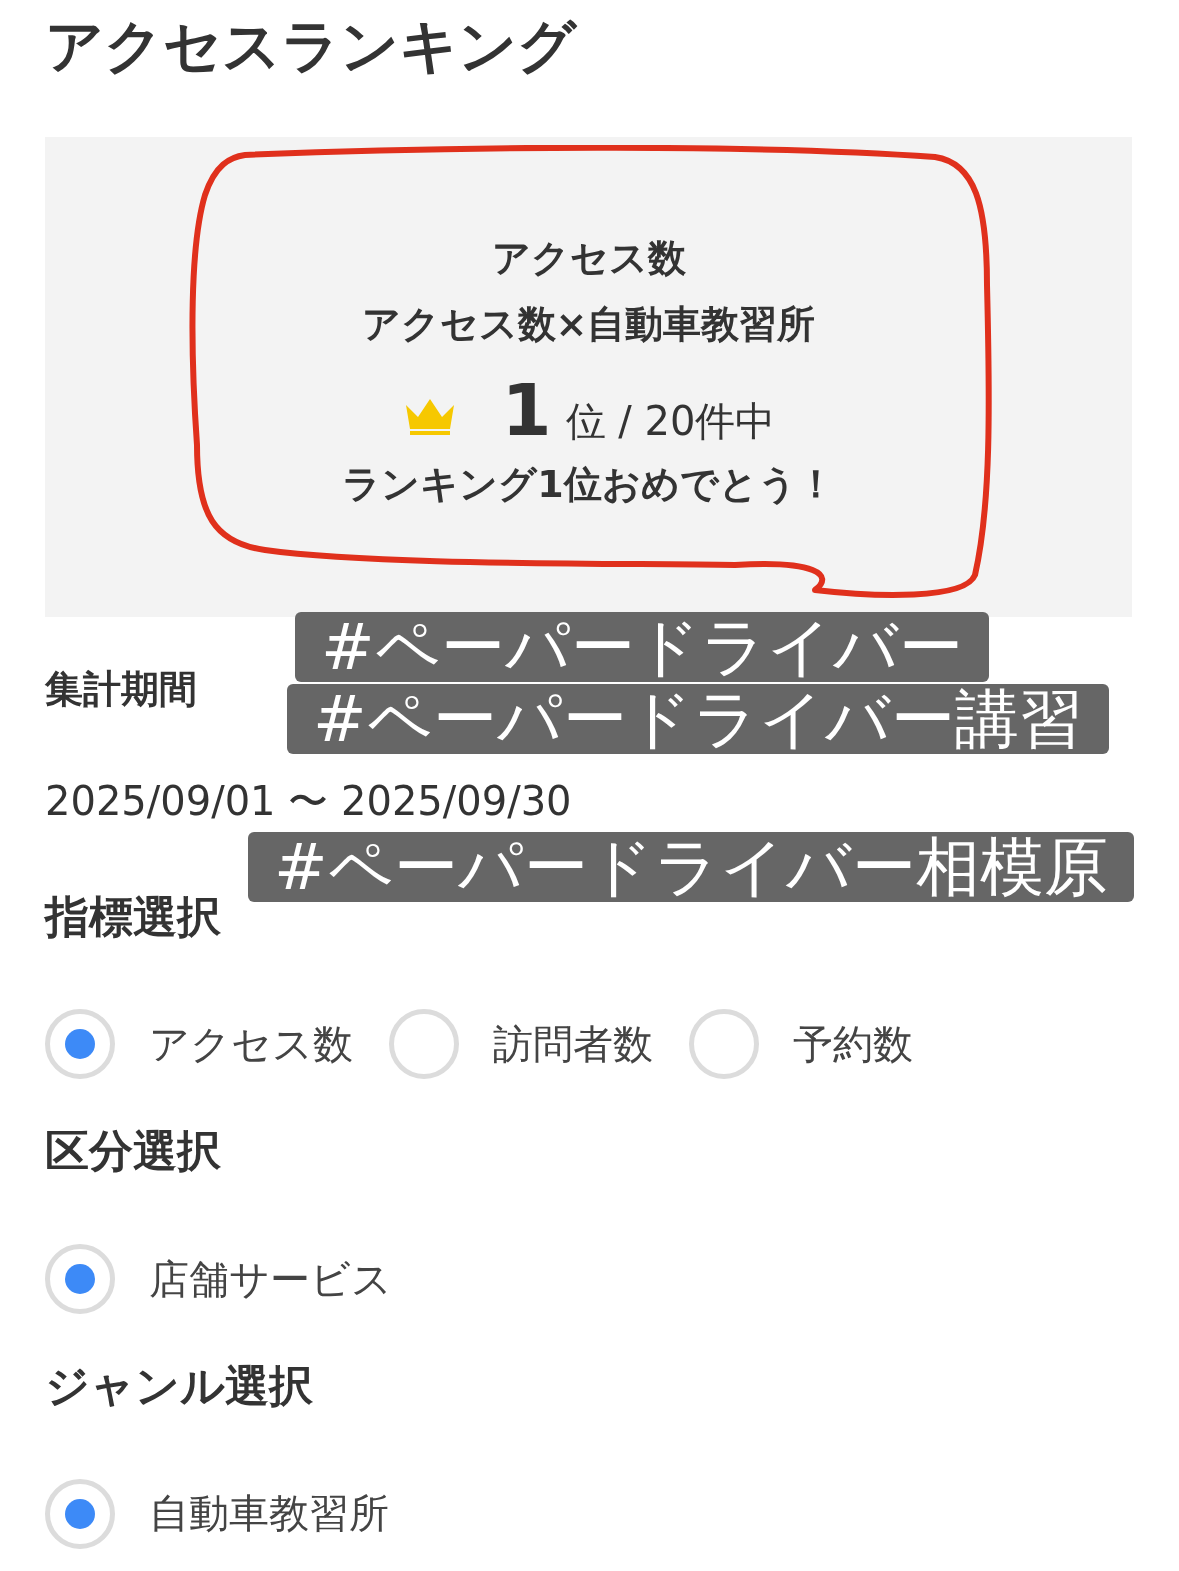 Image resolution: width=1179 pixels, height=1571 pixels. I want to click on section-heading: 指標選択, so click(133, 917).